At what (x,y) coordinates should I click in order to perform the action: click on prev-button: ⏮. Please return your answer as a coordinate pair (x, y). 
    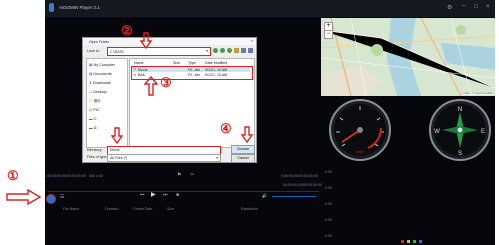
    Looking at the image, I should click on (142, 195).